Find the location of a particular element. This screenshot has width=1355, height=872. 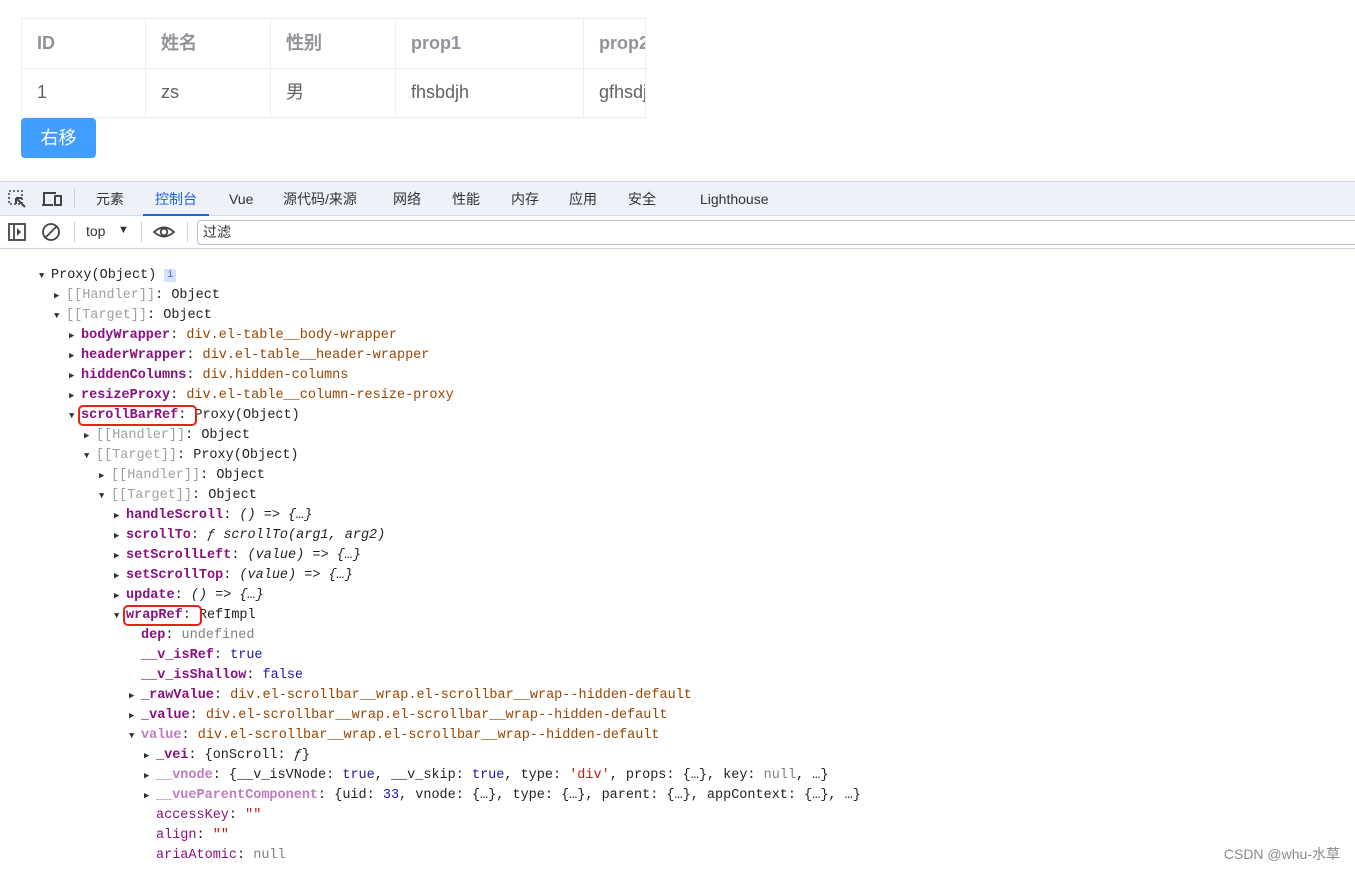

inspect-element-icon is located at coordinates (17, 201).